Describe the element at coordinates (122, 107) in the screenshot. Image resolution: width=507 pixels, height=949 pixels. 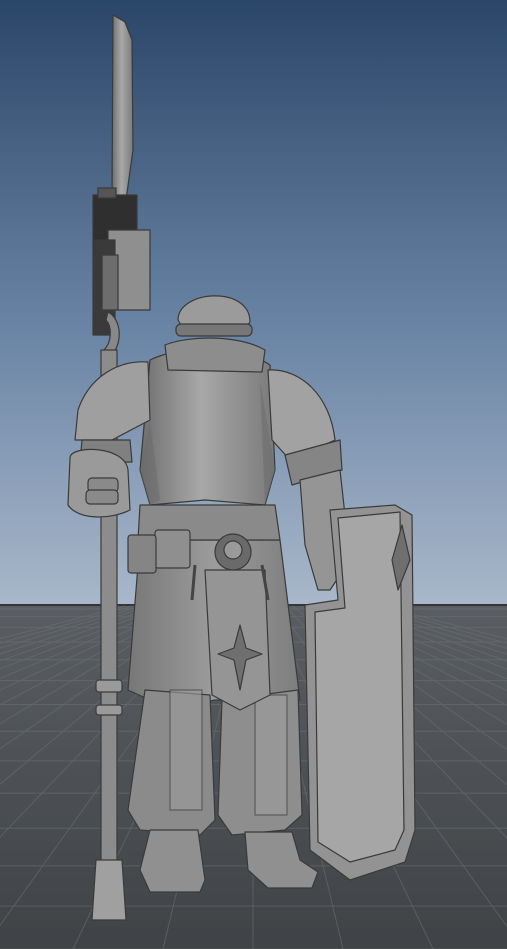
I see `halberd-blade` at that location.